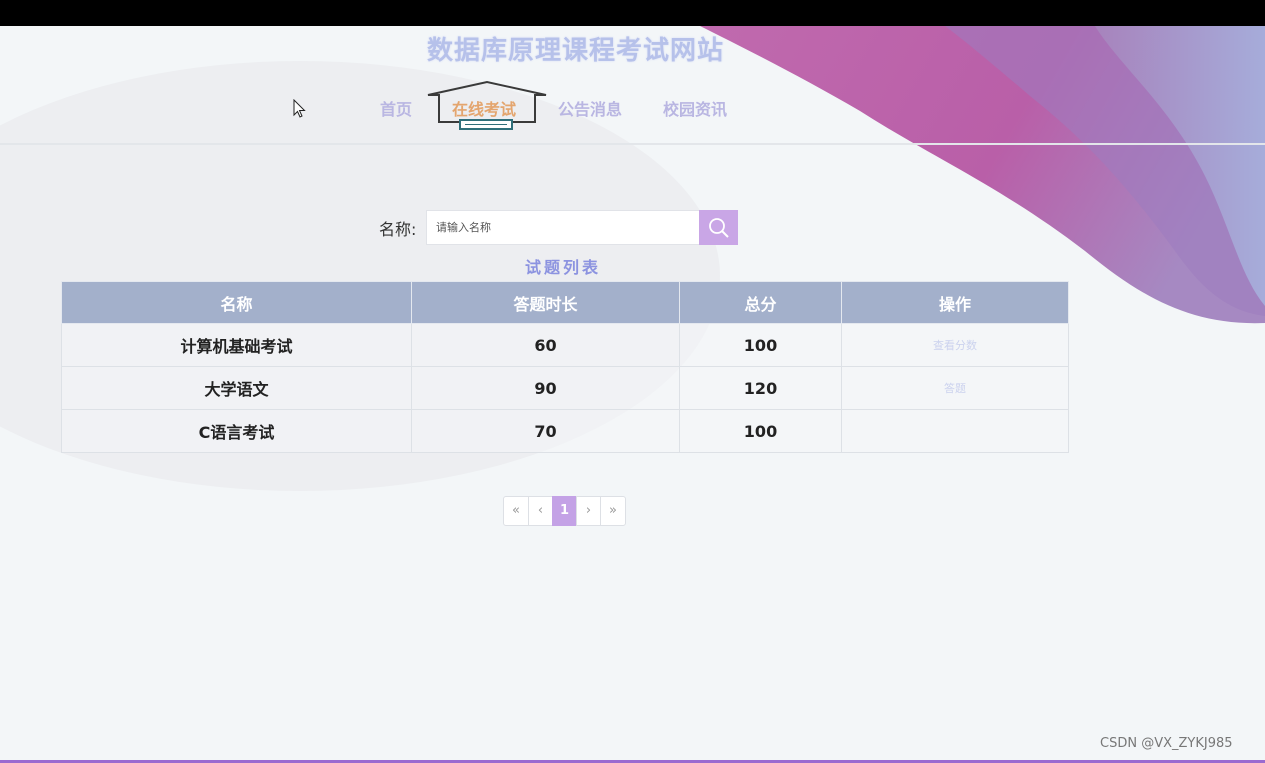 This screenshot has height=763, width=1265. I want to click on search-label: 名称:, so click(398, 229).